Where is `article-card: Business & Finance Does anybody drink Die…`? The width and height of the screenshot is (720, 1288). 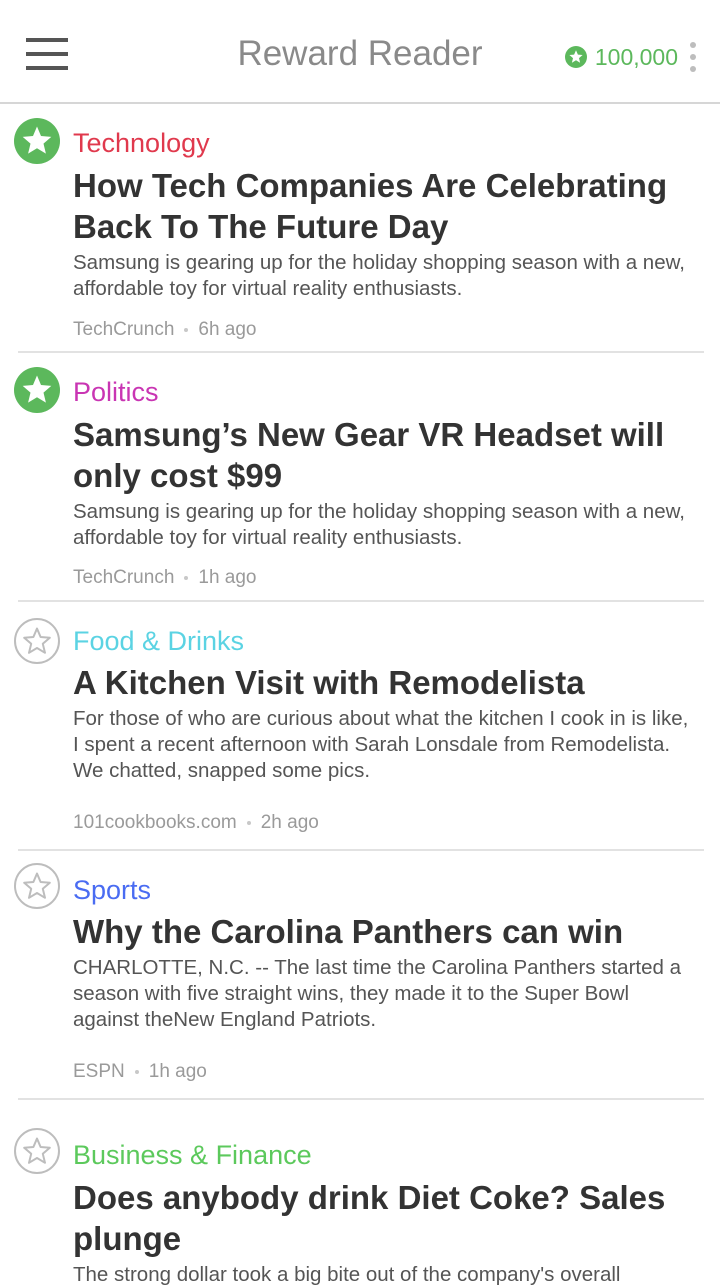
article-card: Business & Finance Does anybody drink Die… is located at coordinates (360, 1193).